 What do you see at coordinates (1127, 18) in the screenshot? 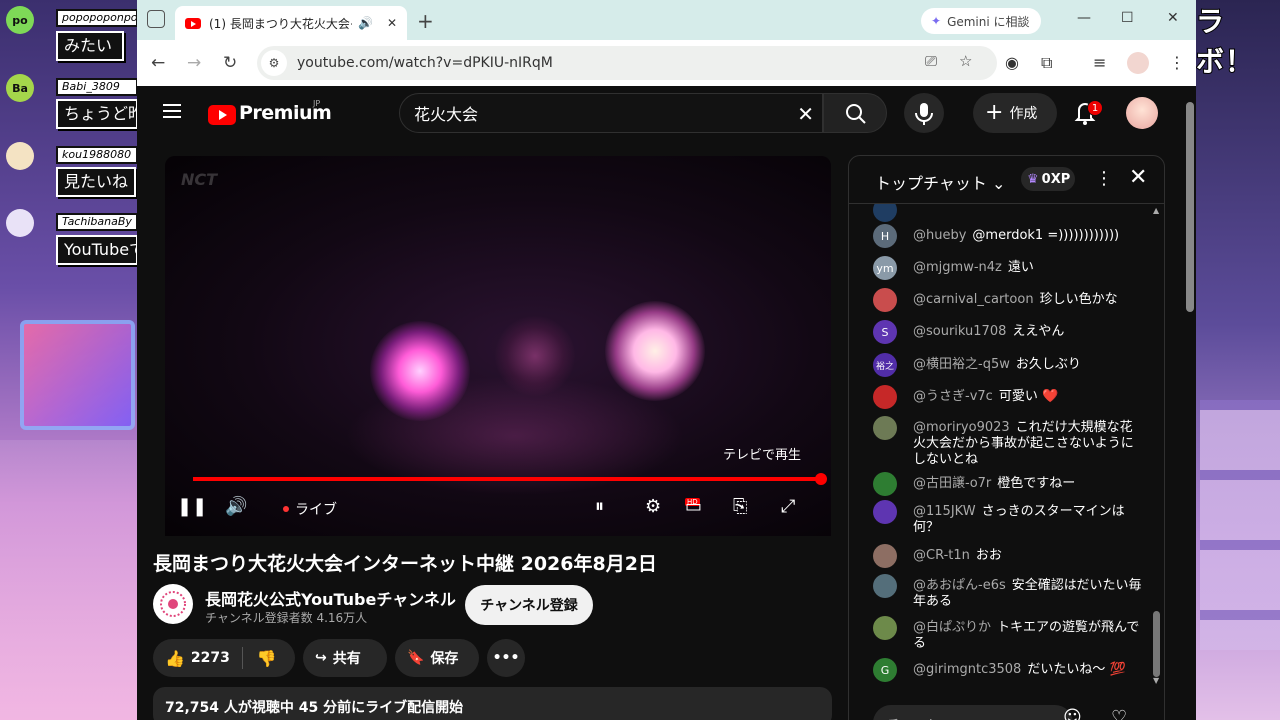
I see `maximize-icon: ☐` at bounding box center [1127, 18].